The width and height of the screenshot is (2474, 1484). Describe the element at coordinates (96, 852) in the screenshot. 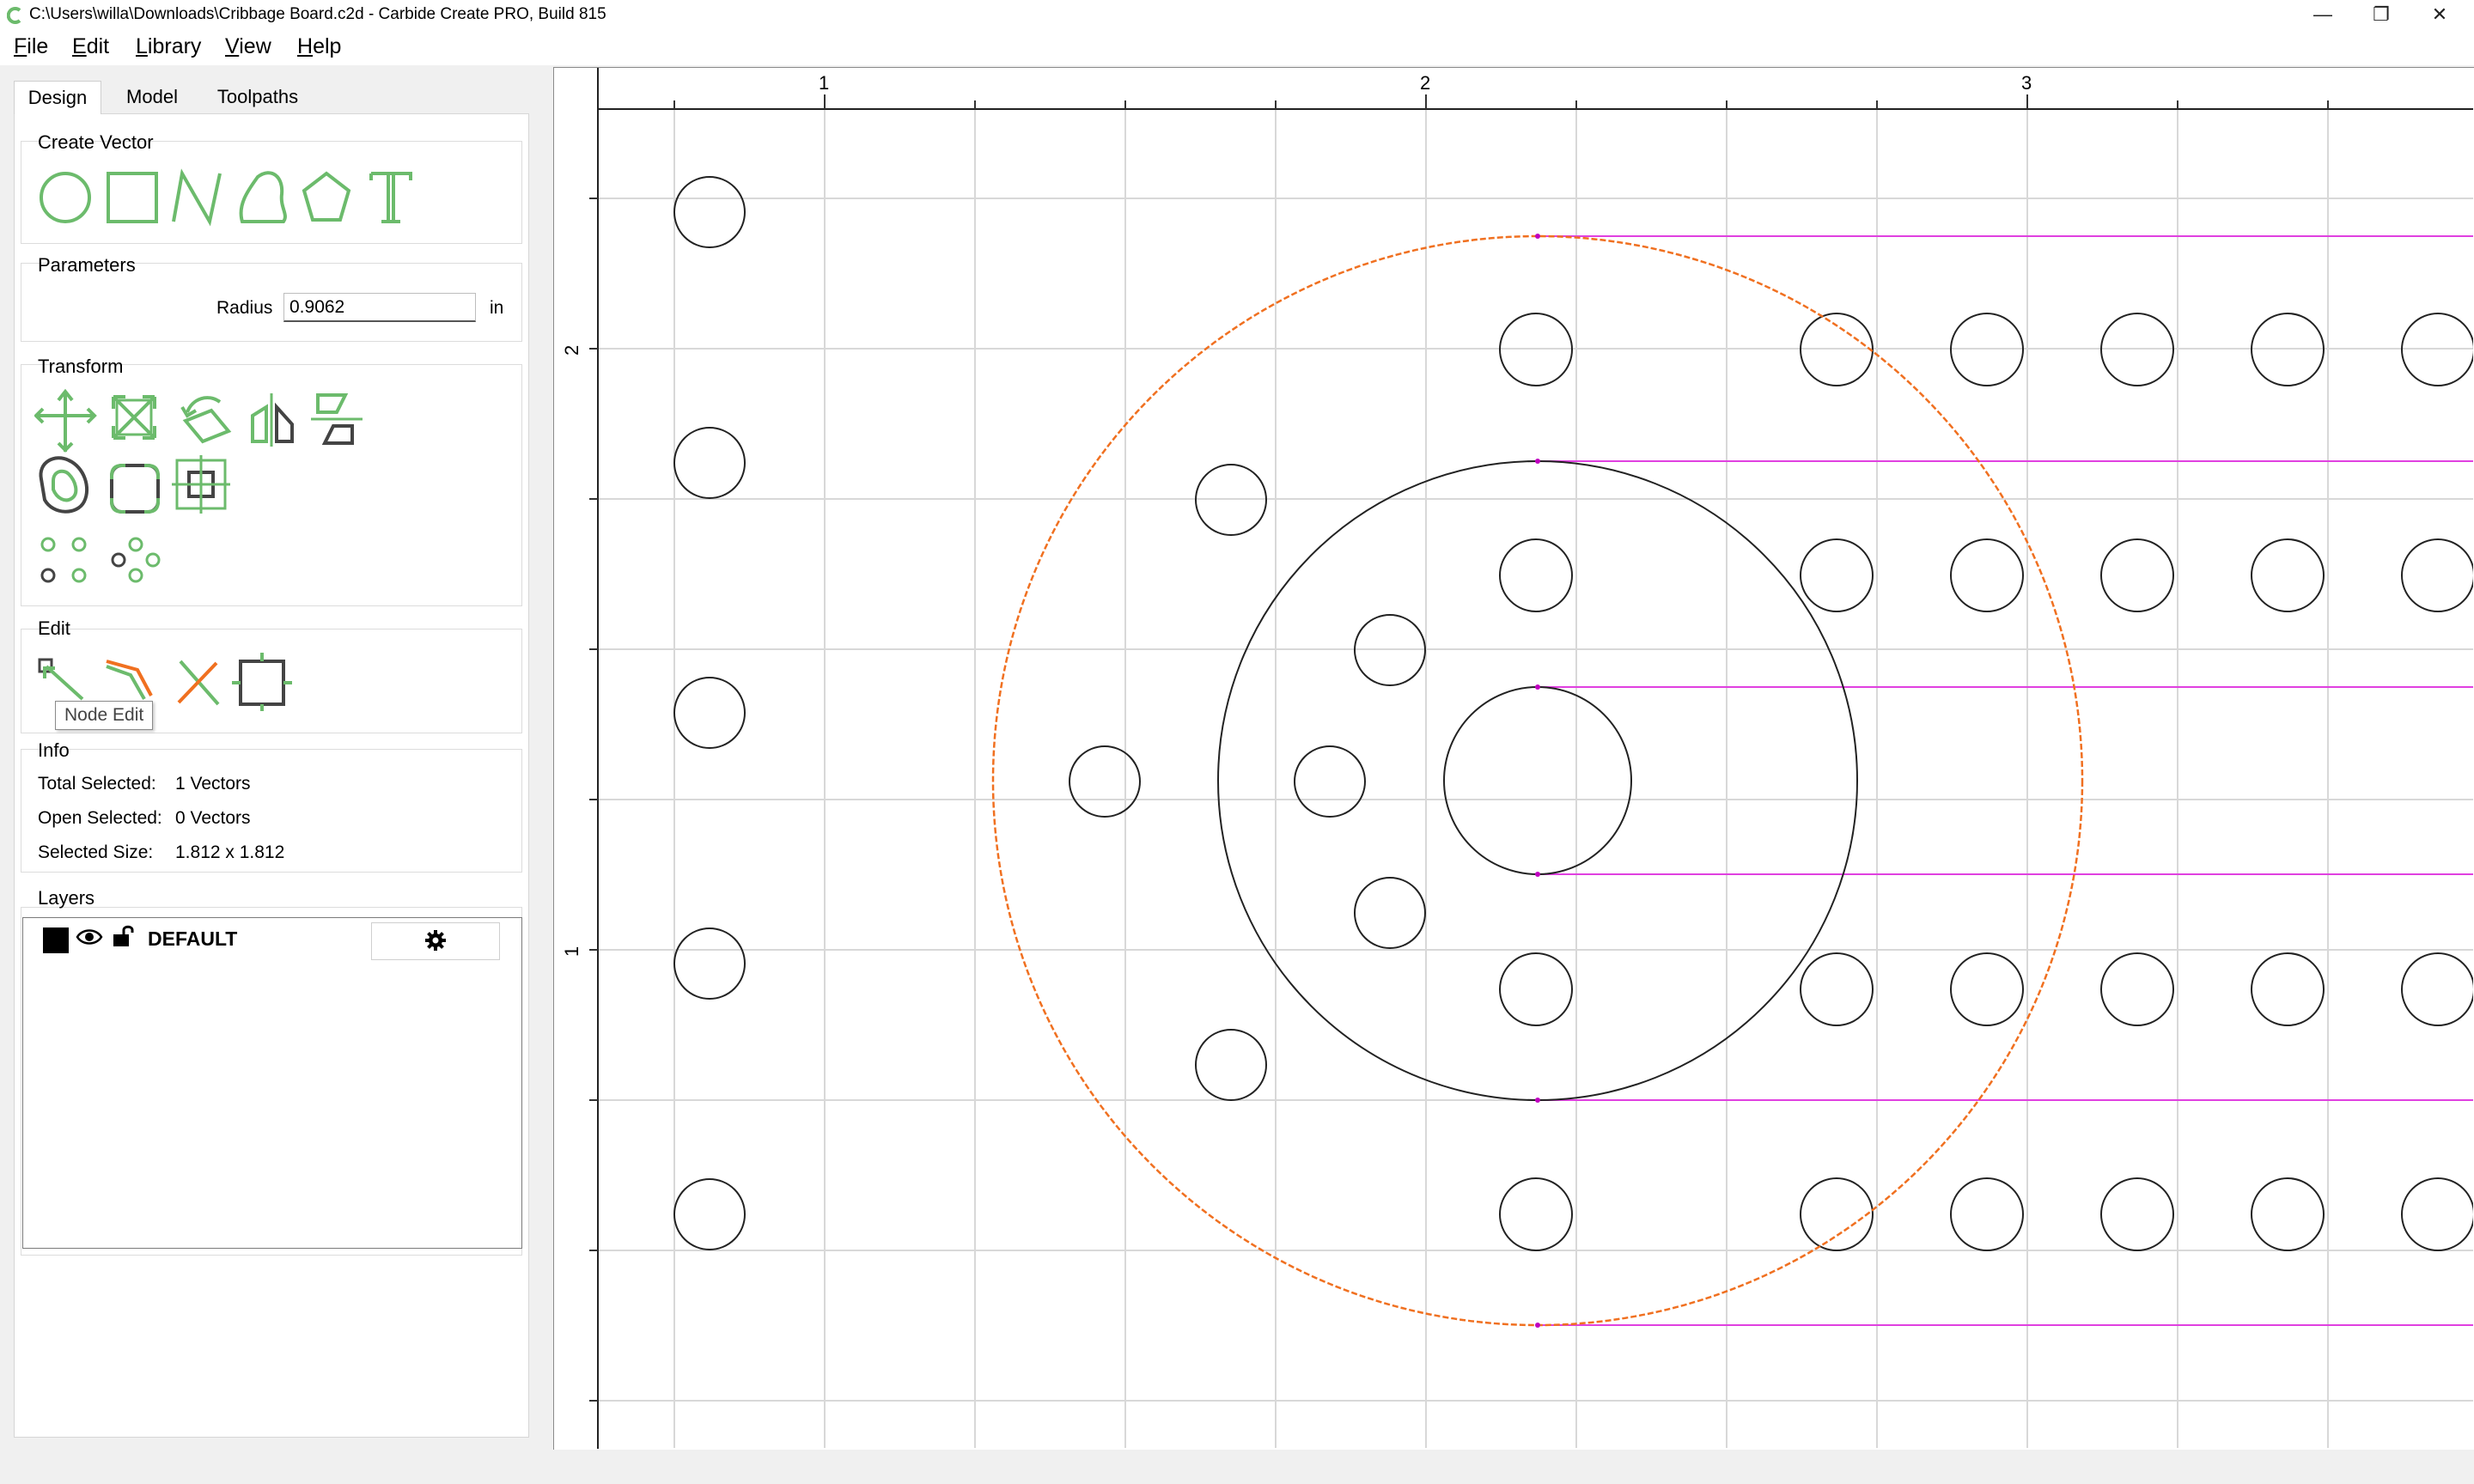

I see `info-selected-size-label: Selected Size:` at that location.